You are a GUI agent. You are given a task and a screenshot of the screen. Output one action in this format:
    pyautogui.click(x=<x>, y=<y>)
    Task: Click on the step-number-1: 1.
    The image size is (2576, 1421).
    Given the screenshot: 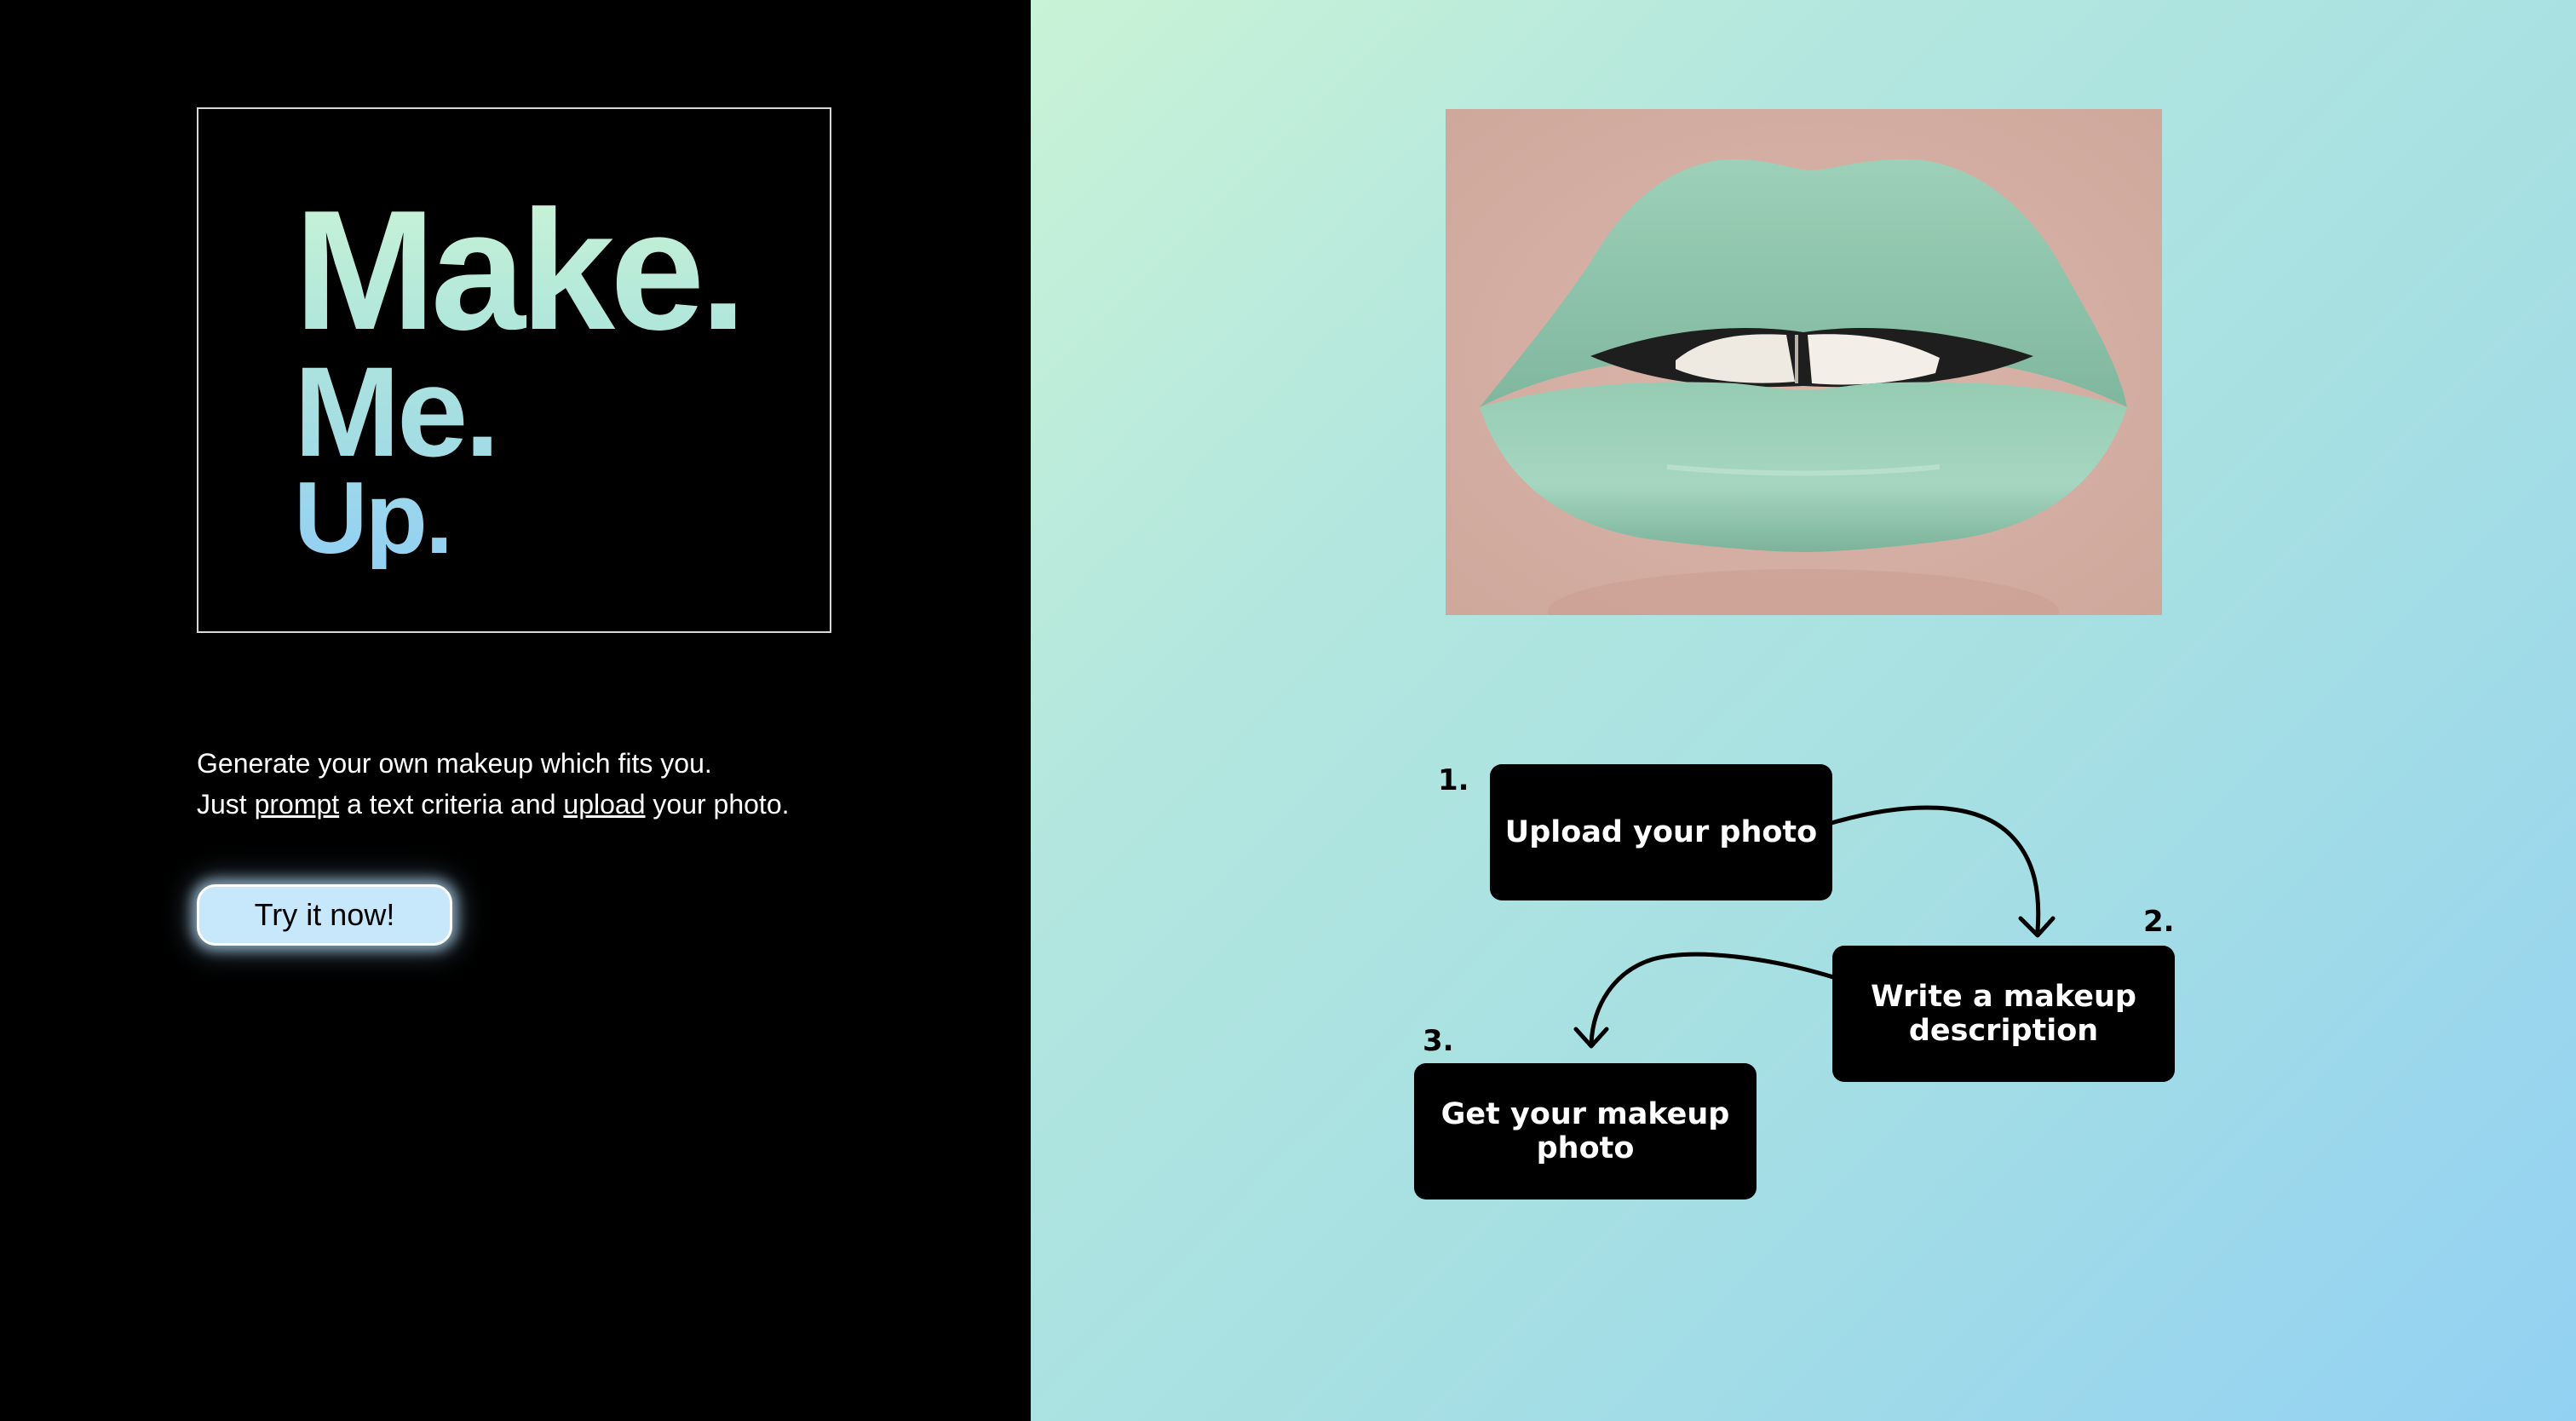 What is the action you would take?
    pyautogui.click(x=1453, y=780)
    